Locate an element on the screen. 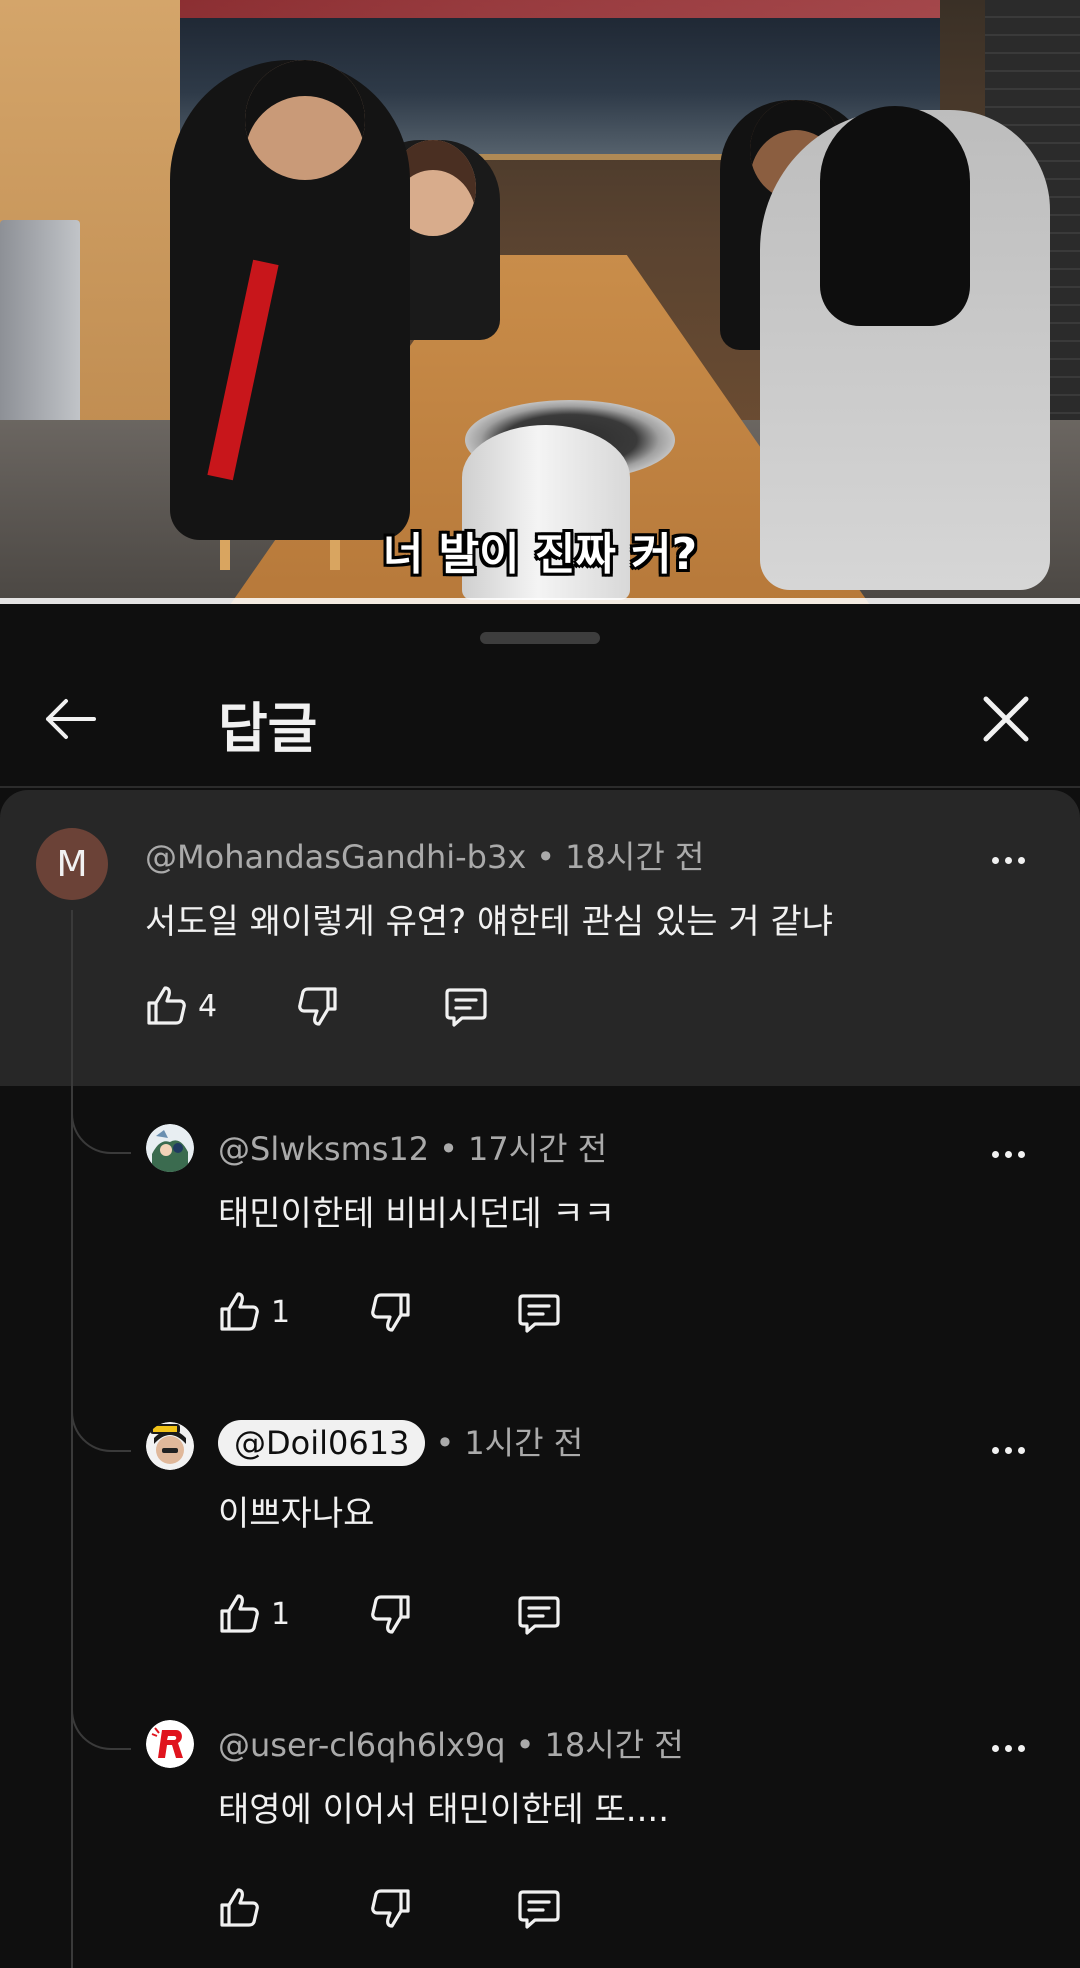  like-button: 4 is located at coordinates (185, 1006).